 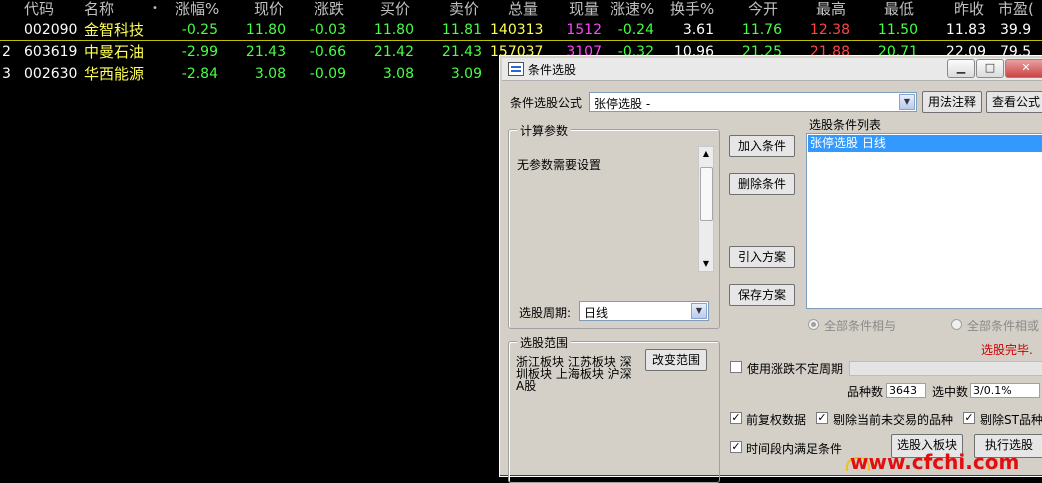 What do you see at coordinates (762, 146) in the screenshot?
I see `add-condition-button: 加入条件` at bounding box center [762, 146].